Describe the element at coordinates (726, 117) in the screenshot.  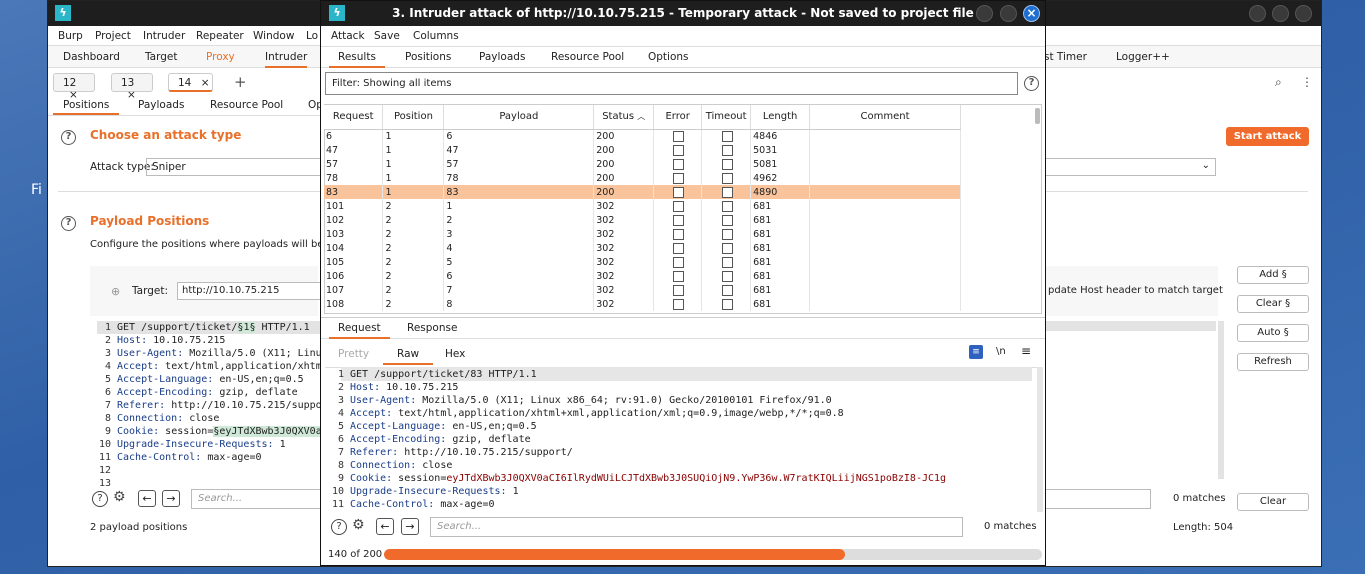
I see `col-timeout: Timeout` at that location.